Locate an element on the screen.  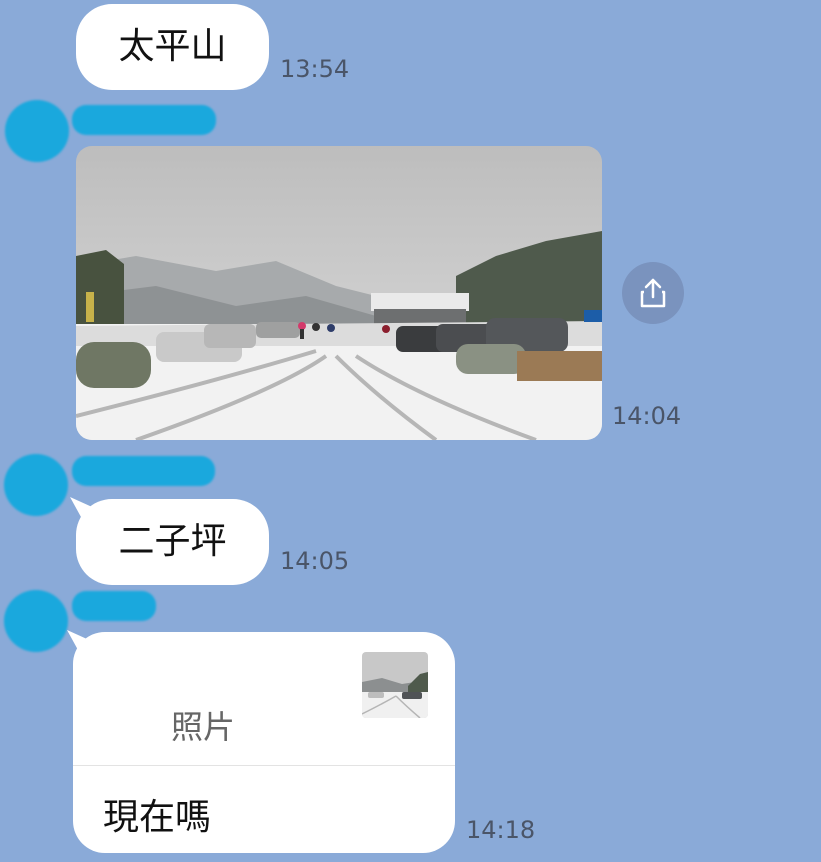
message-text: 現在嗎 is located at coordinates (157, 817).